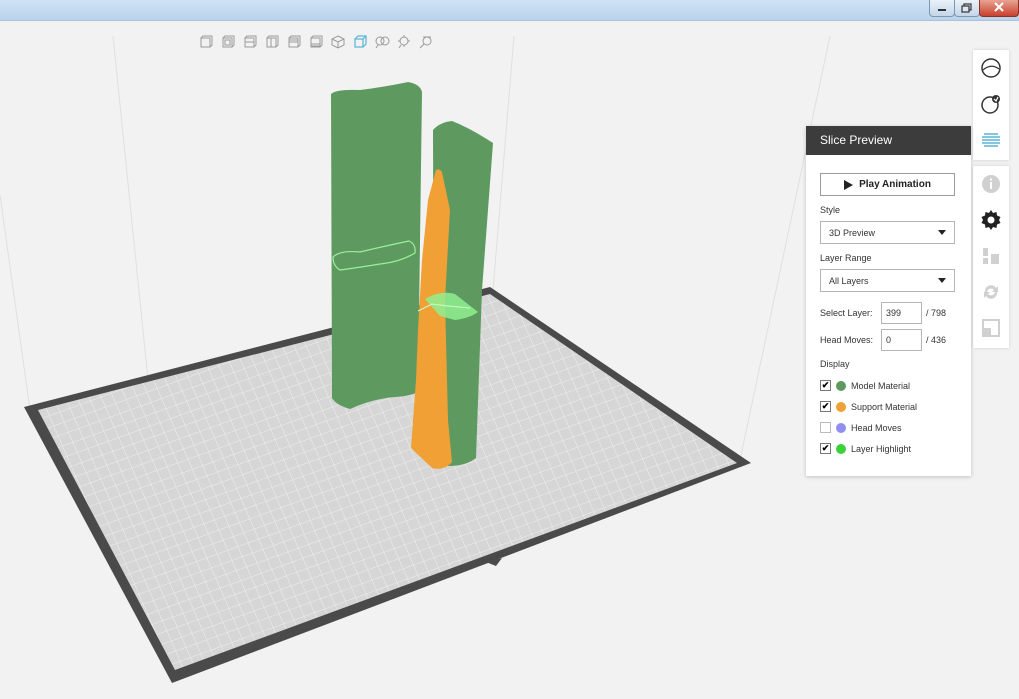  What do you see at coordinates (841, 427) in the screenshot?
I see `head-moves-swatch` at bounding box center [841, 427].